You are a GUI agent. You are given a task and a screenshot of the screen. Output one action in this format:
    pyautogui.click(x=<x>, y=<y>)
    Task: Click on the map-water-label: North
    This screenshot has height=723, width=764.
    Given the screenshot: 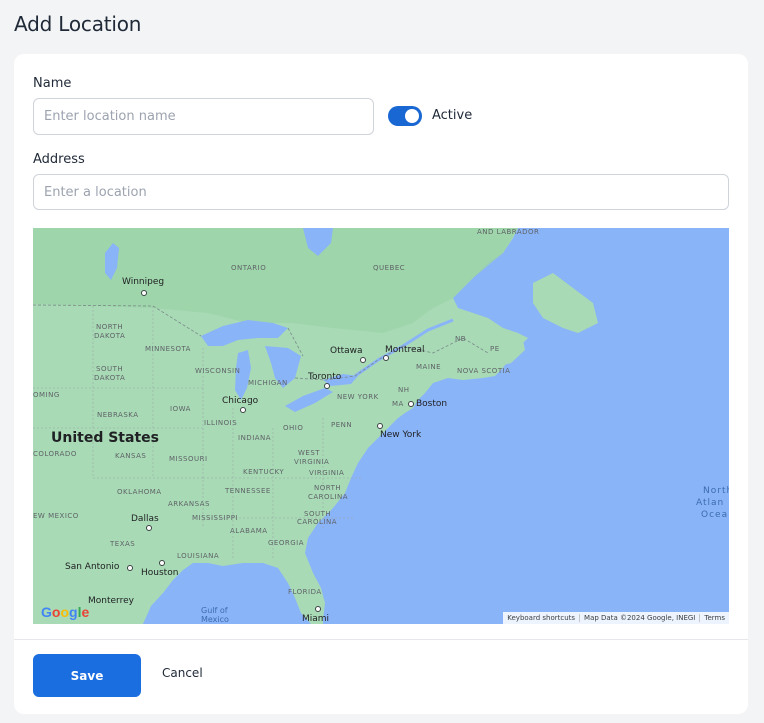 What is the action you would take?
    pyautogui.click(x=716, y=491)
    